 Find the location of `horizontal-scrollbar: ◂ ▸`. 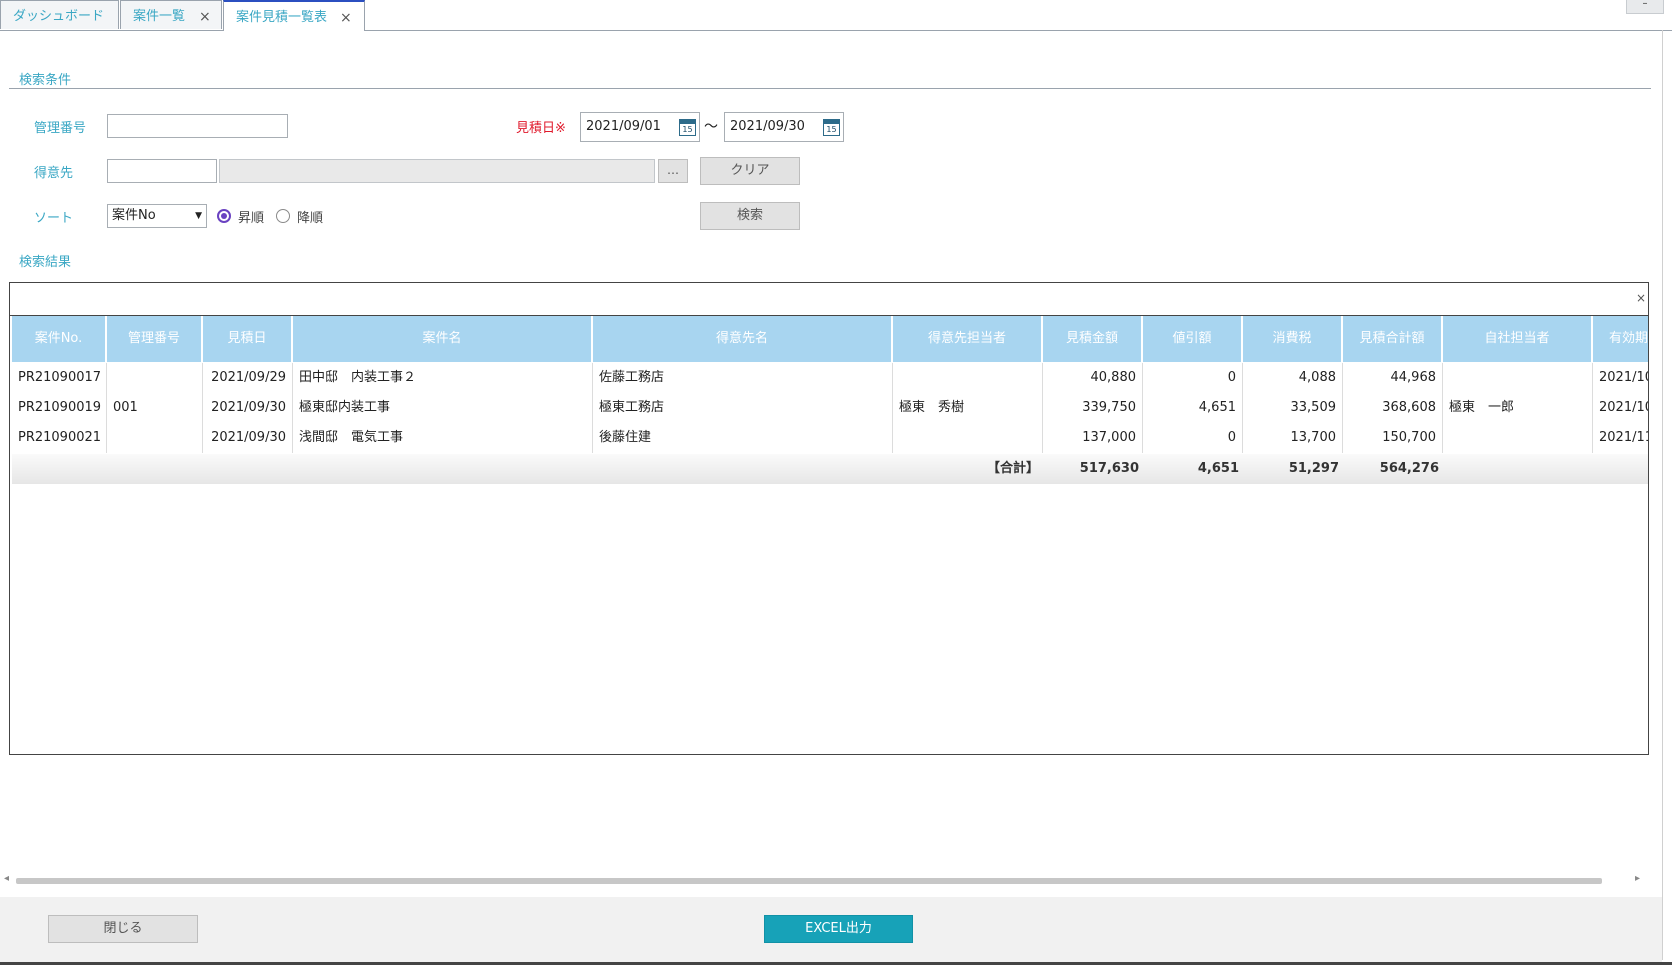

horizontal-scrollbar: ◂ ▸ is located at coordinates (828, 879).